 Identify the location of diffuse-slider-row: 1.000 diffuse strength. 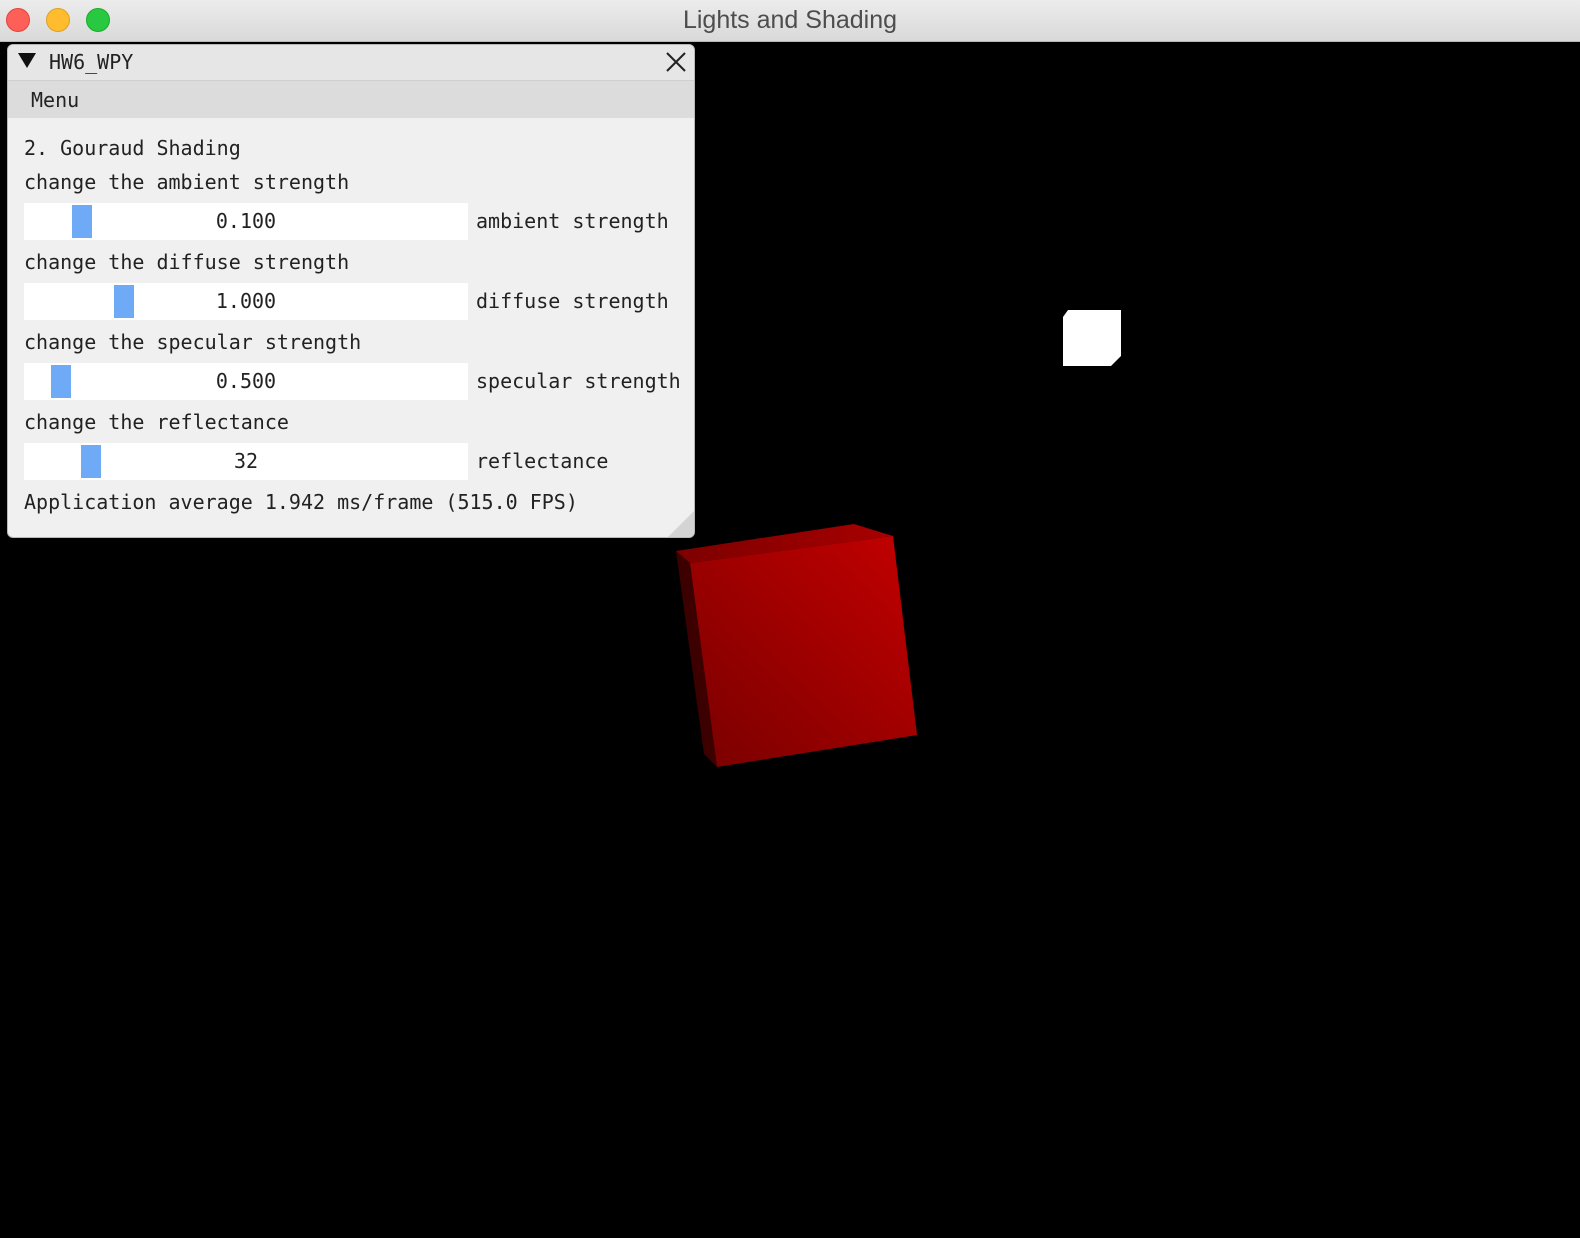
(354, 302).